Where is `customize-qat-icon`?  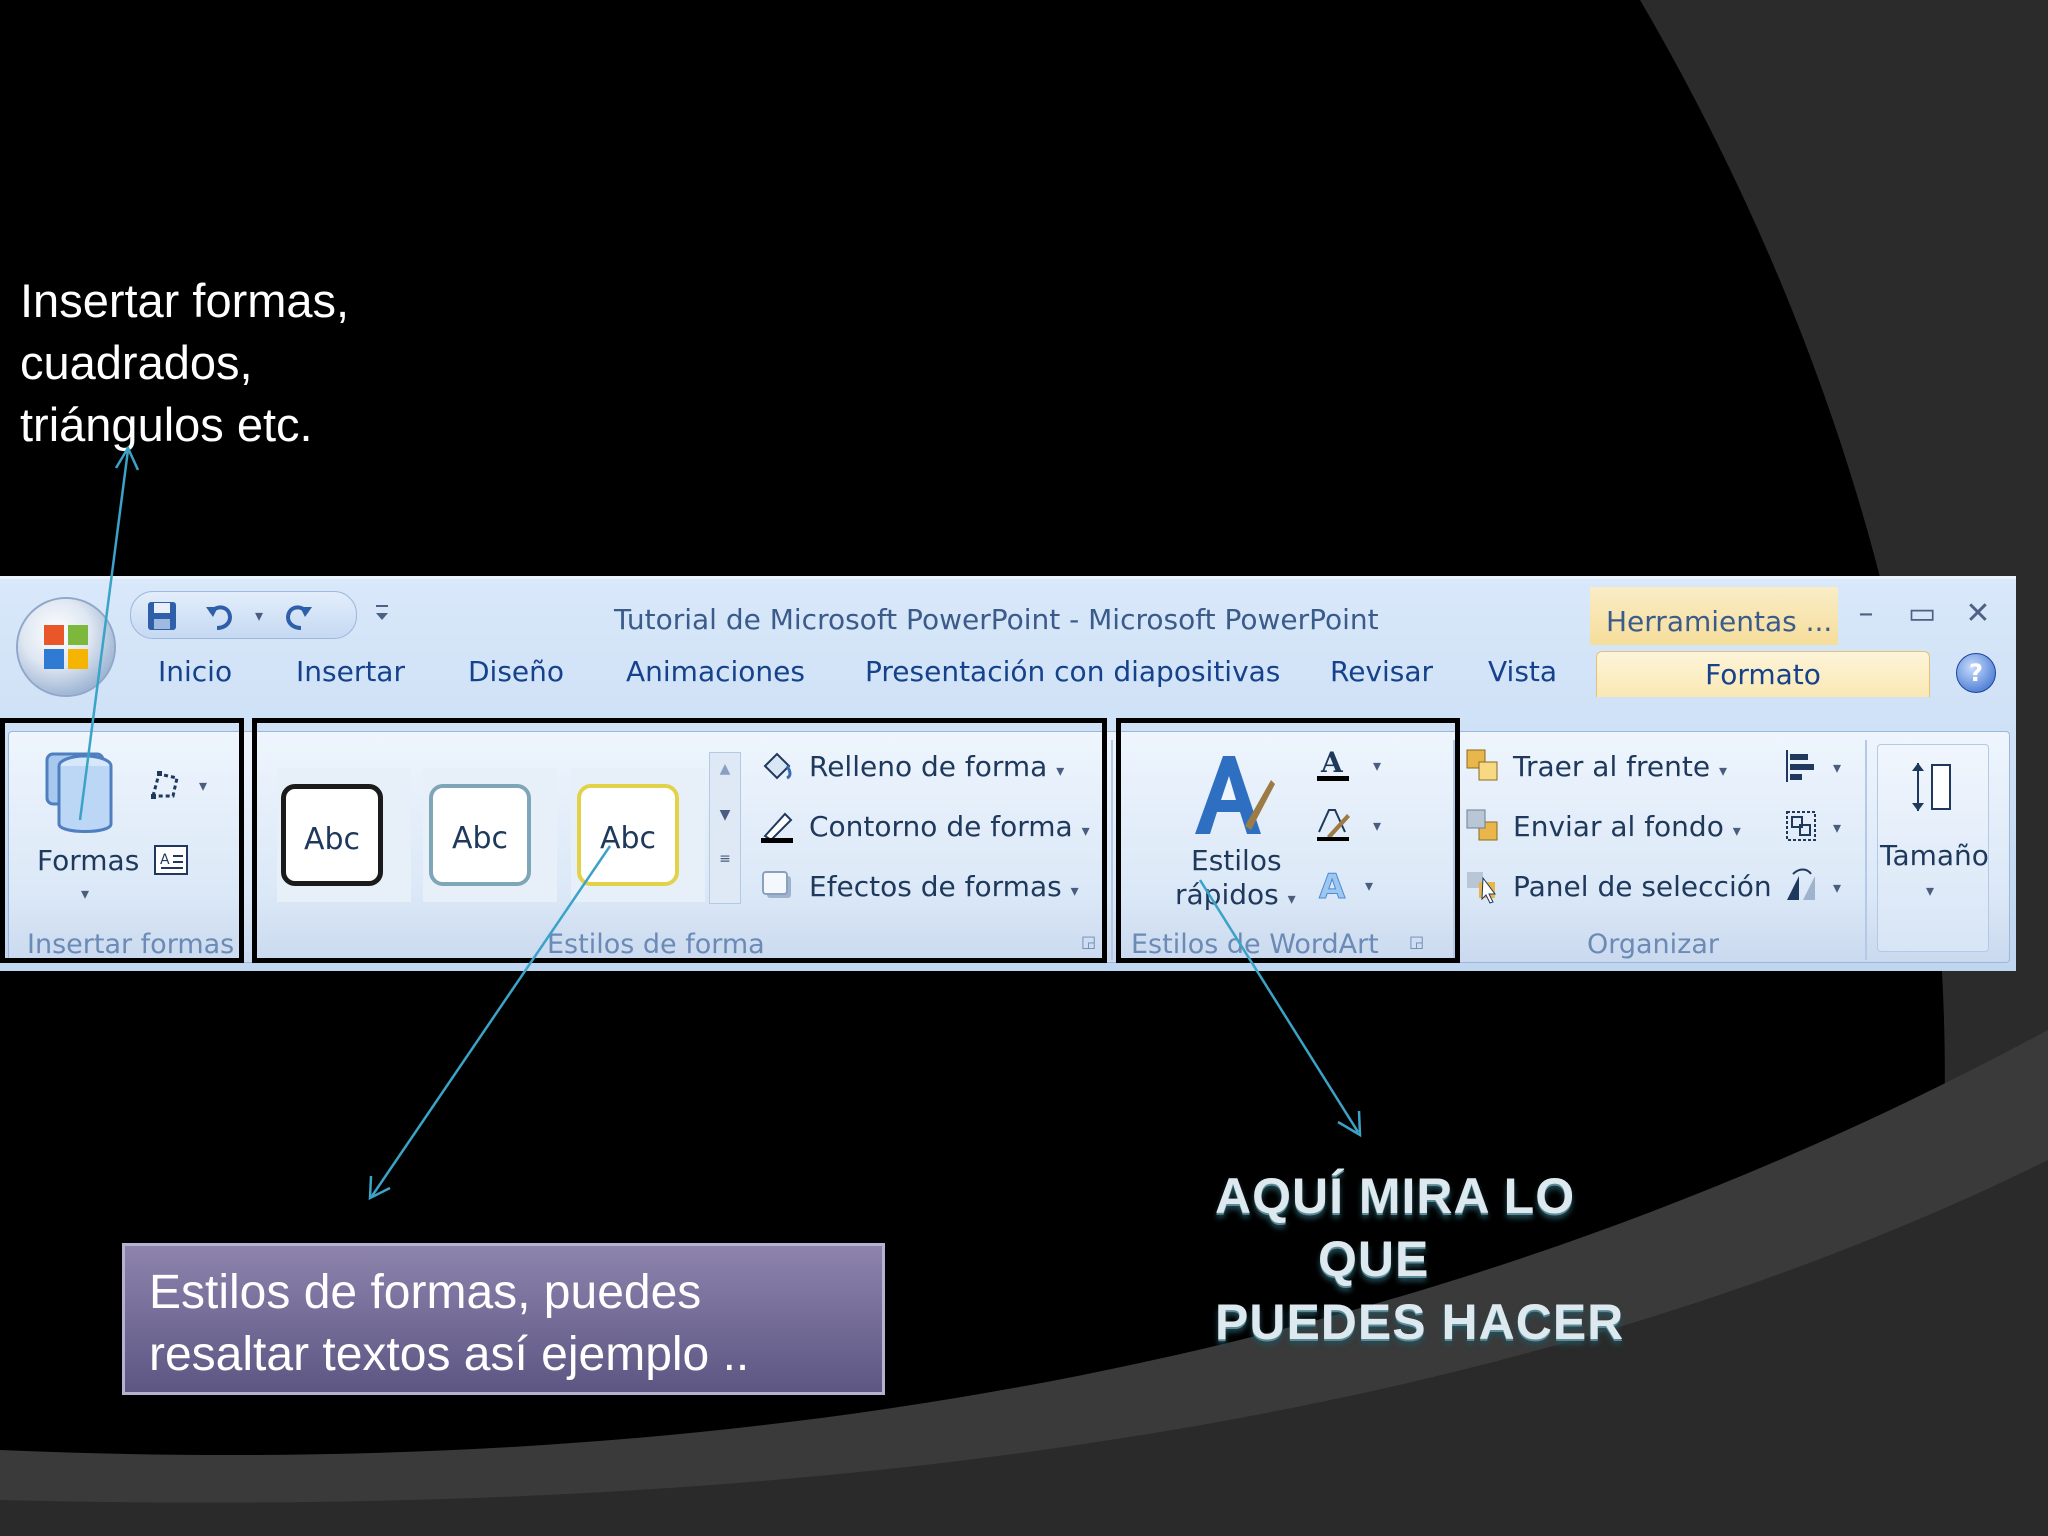 customize-qat-icon is located at coordinates (382, 613).